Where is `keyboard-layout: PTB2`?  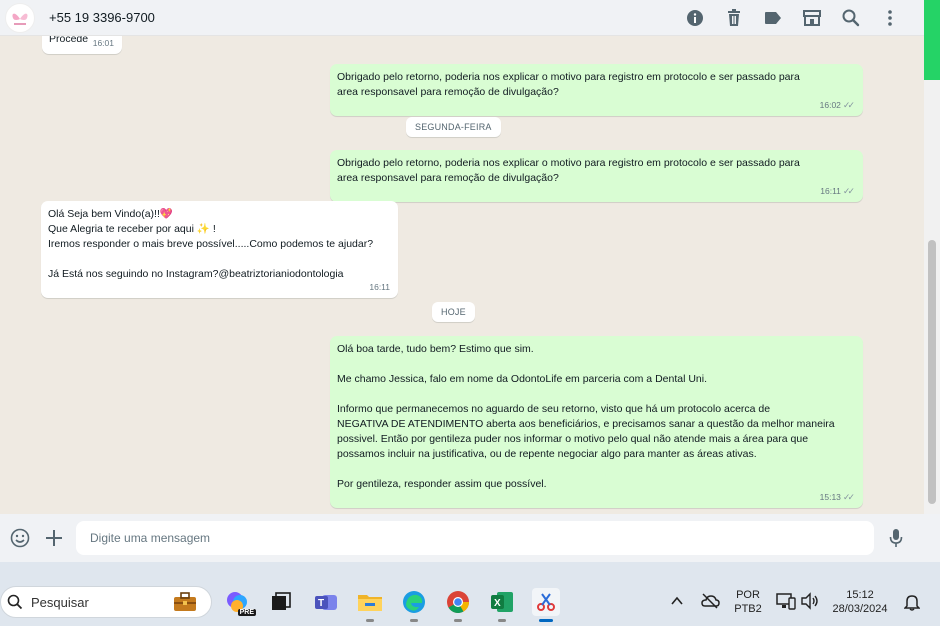
keyboard-layout: PTB2 is located at coordinates (748, 609).